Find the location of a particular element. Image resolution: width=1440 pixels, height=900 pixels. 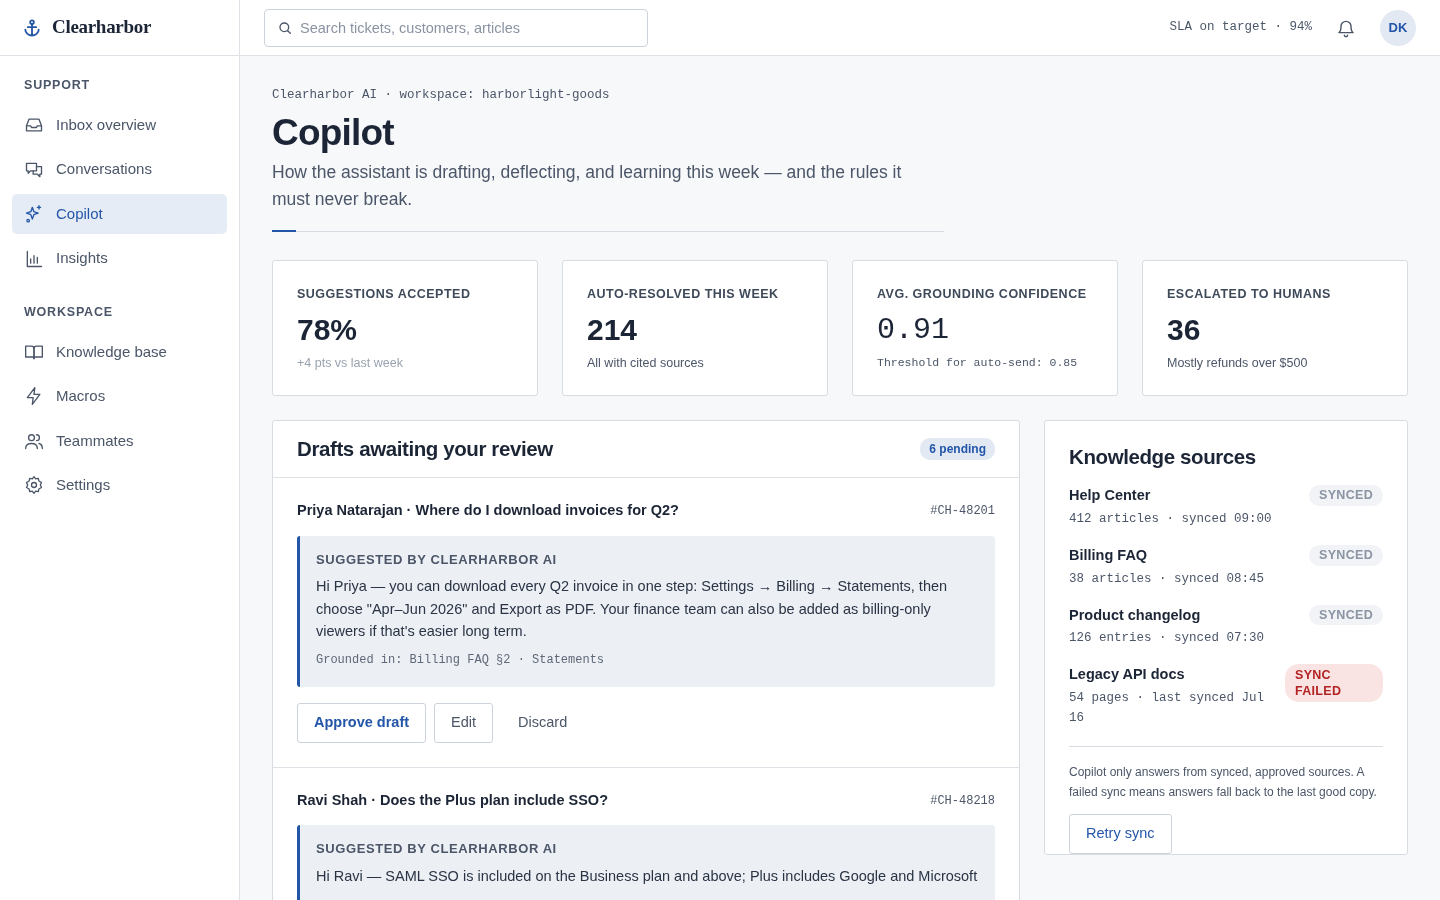

source-name: Product changelog is located at coordinates (1135, 615).